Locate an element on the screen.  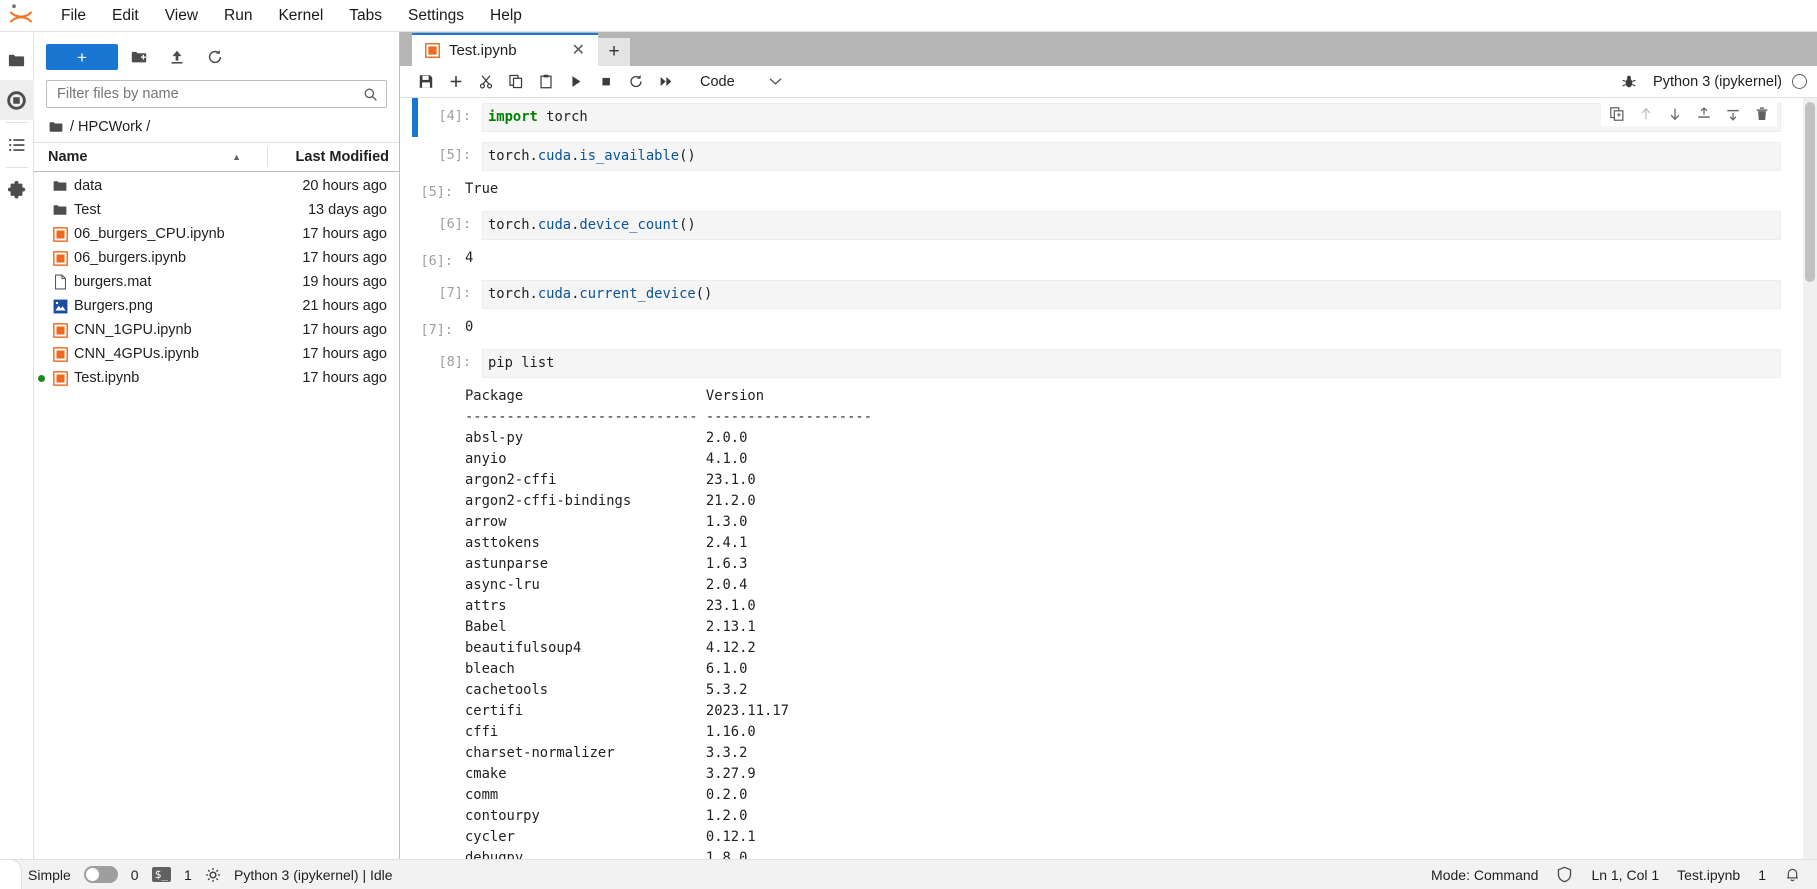
insert-cell-above-icon is located at coordinates (1703, 113).